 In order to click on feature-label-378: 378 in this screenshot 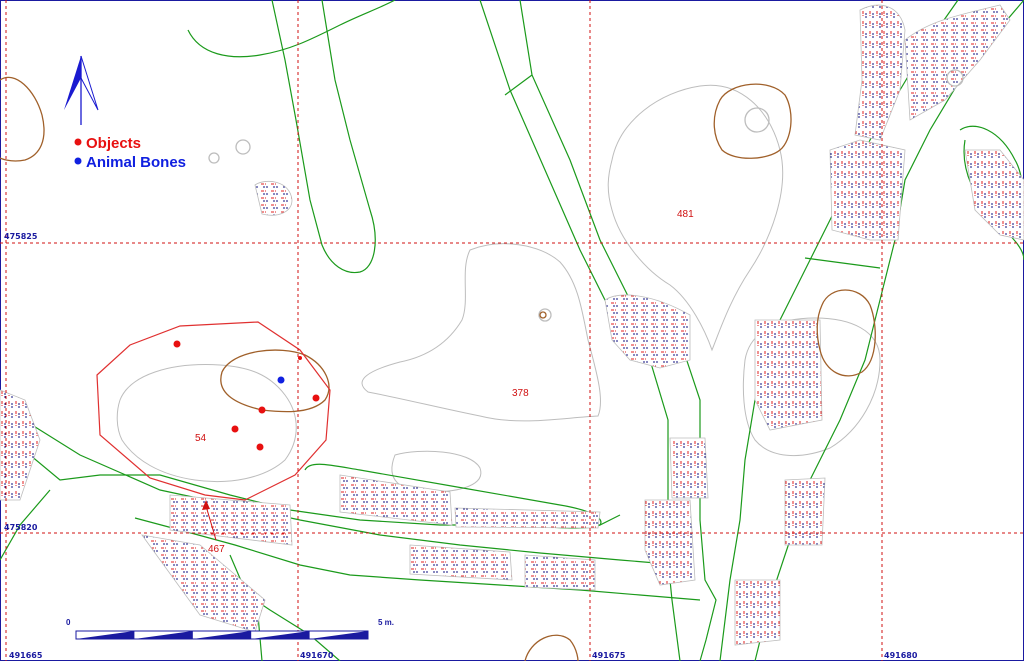, I will do `click(520, 393)`.